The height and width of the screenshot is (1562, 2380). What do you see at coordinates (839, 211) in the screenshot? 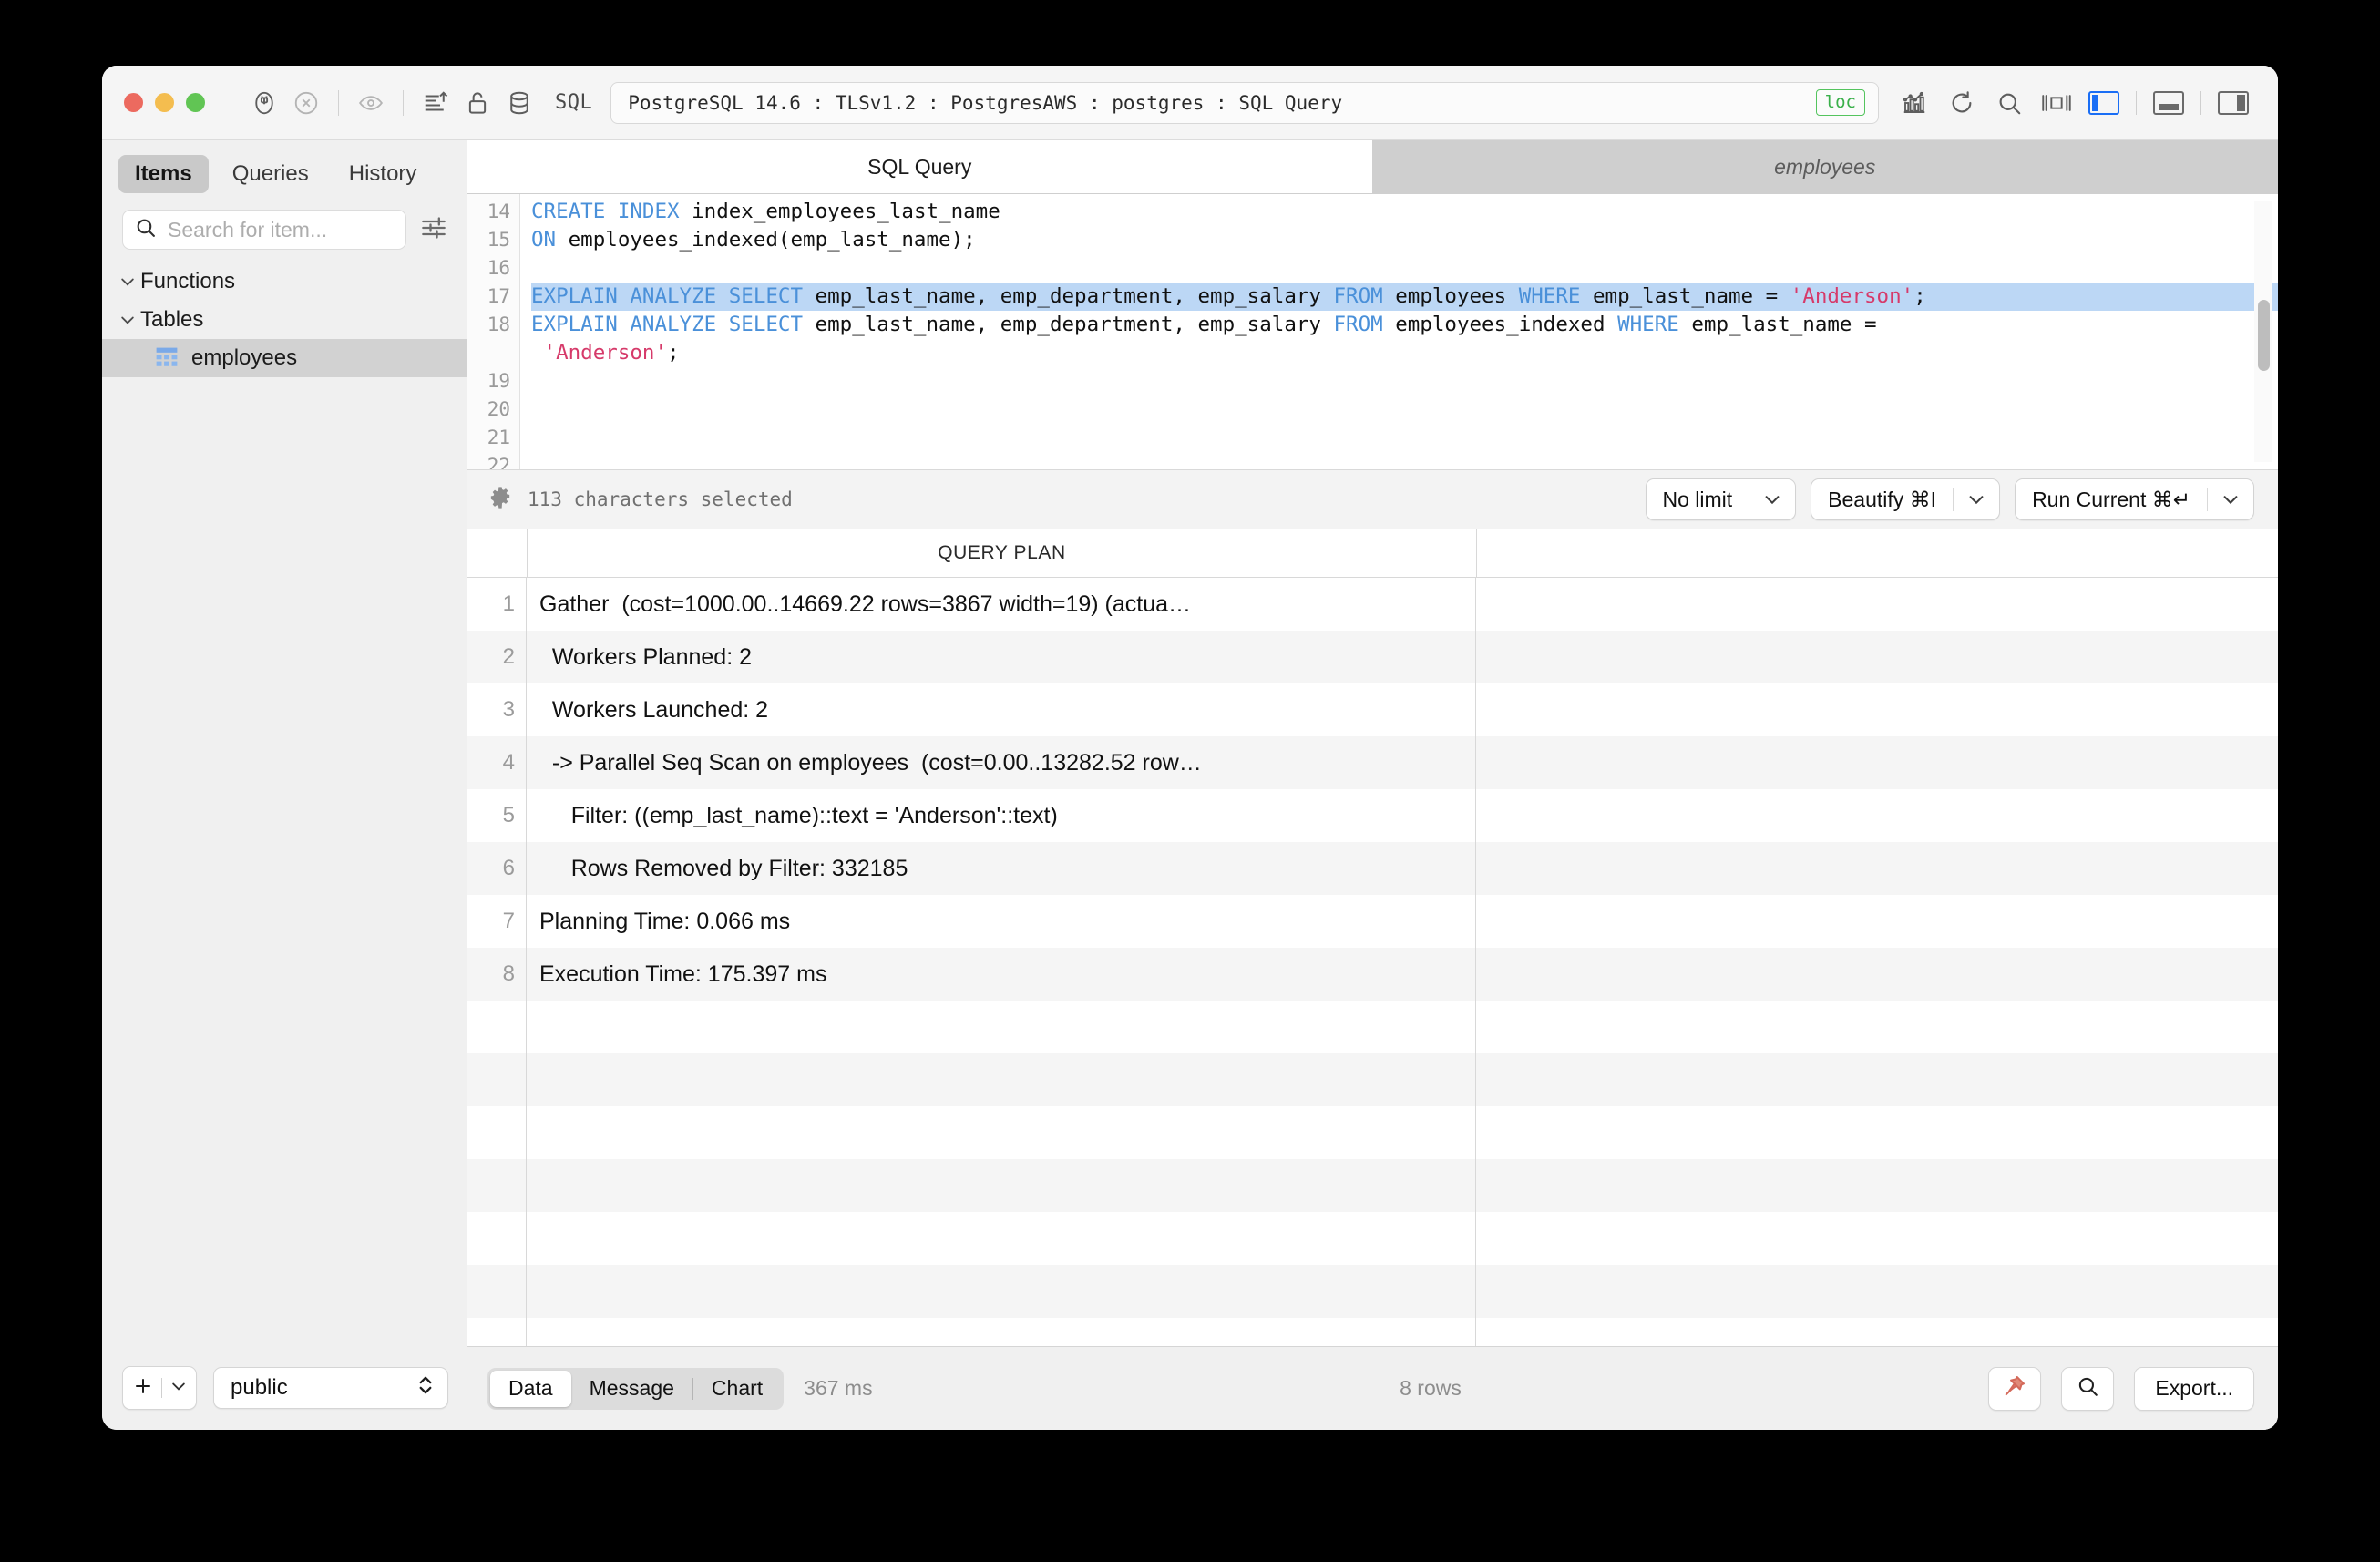
I see `sql-text: index_employees_last_name` at bounding box center [839, 211].